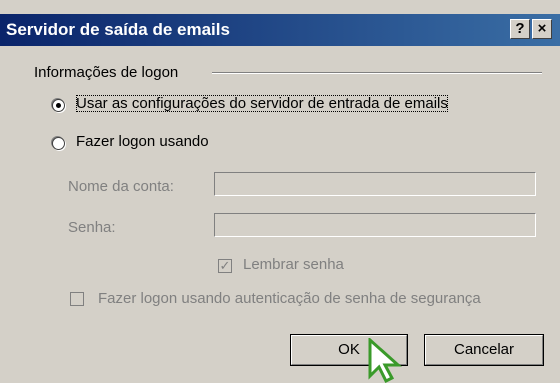  I want to click on group-label: Informações de logon, so click(106, 72).